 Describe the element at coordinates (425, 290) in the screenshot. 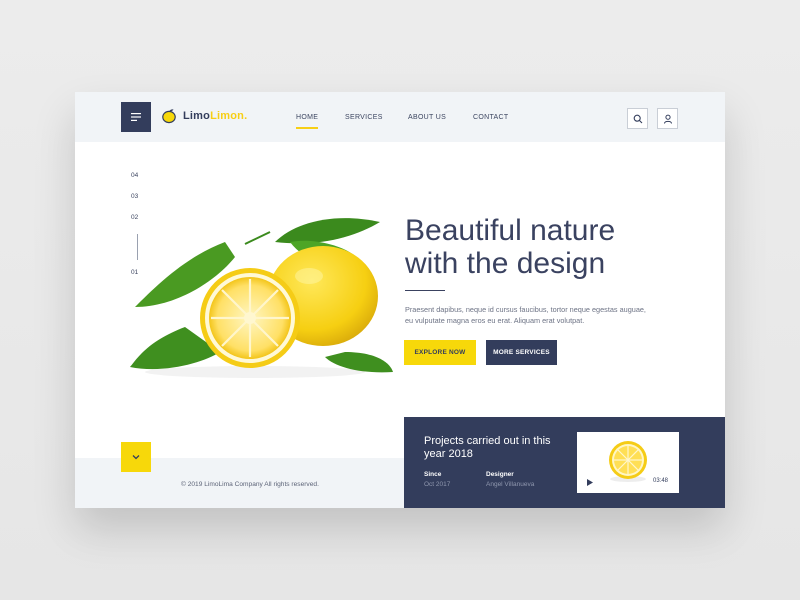

I see `headline-divider` at that location.